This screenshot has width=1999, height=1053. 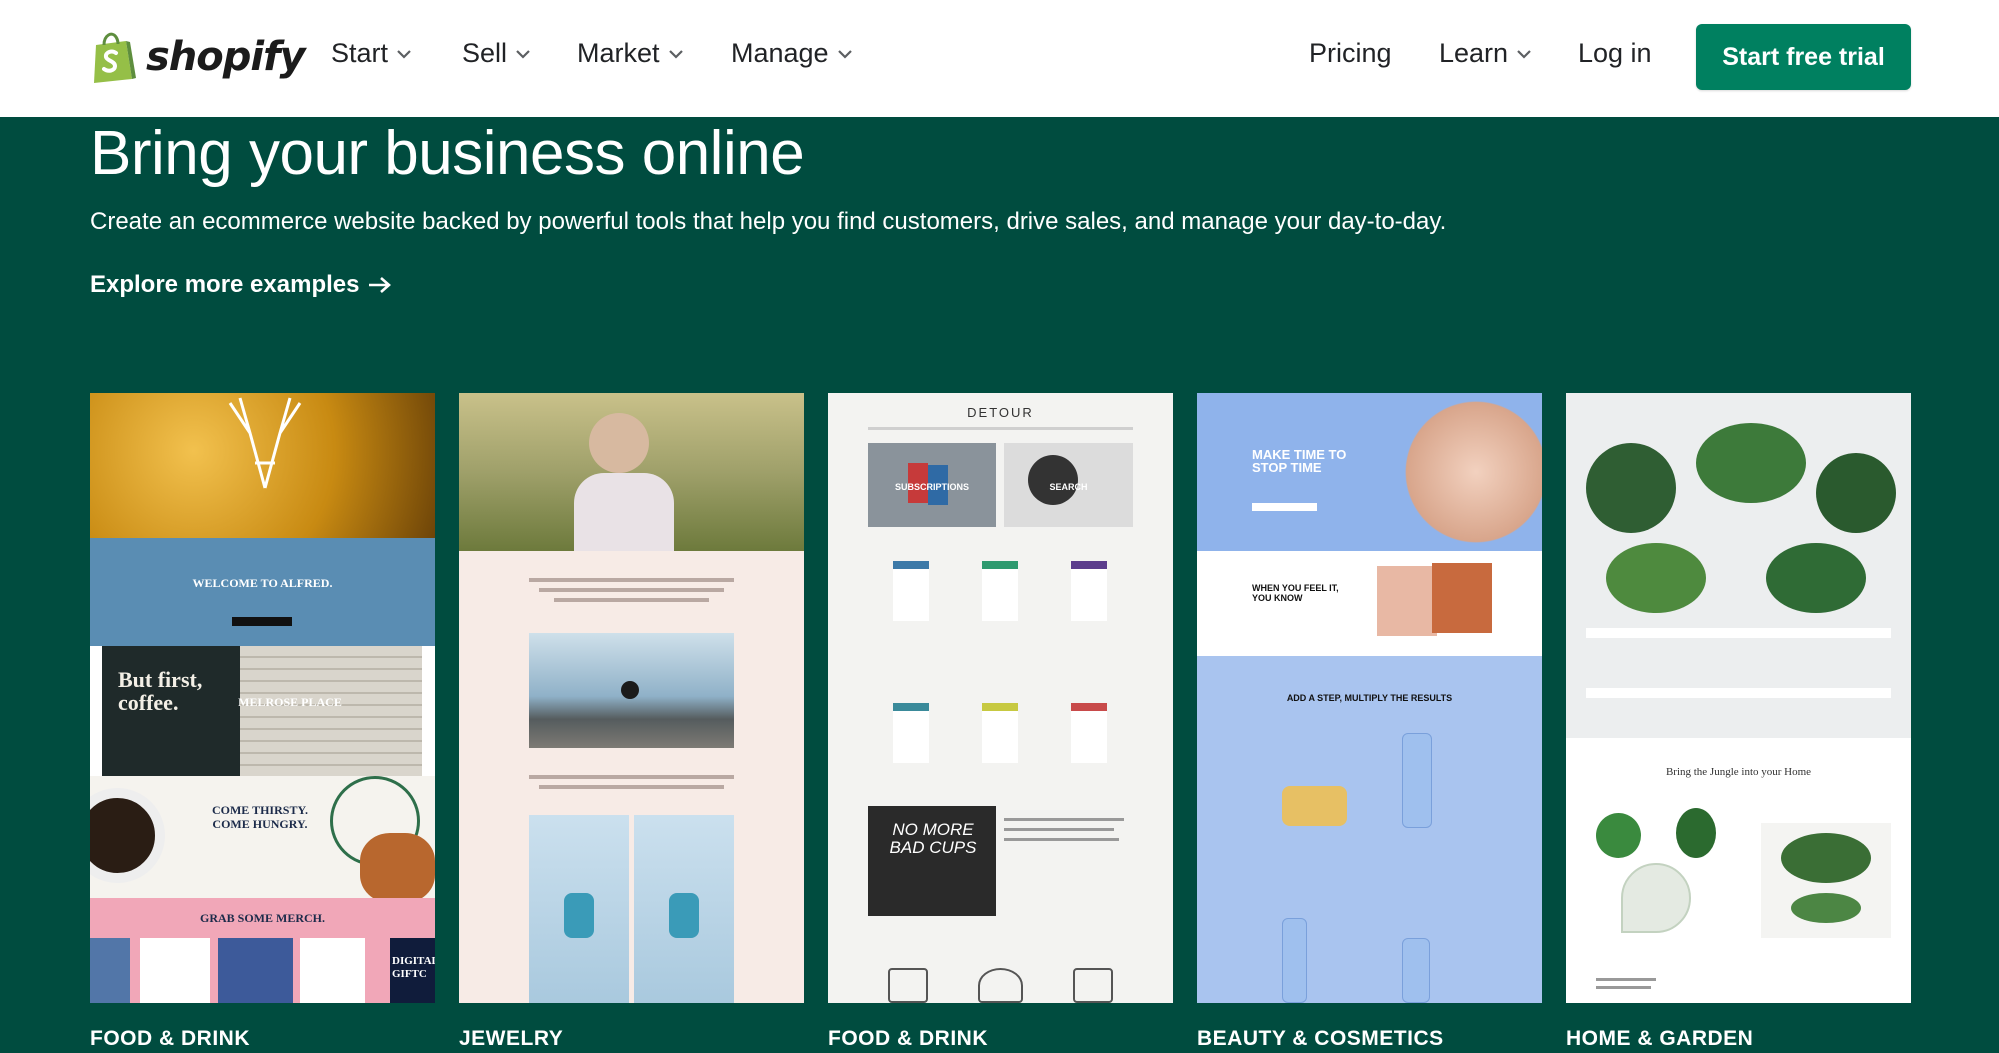 I want to click on arrow-right-icon, so click(x=380, y=285).